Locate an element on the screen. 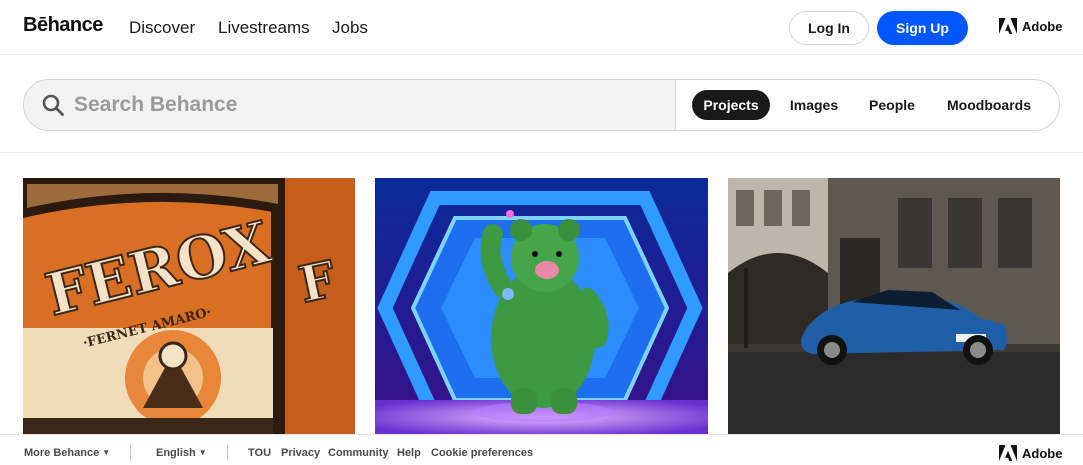 Image resolution: width=1083 pixels, height=465 pixels. more-behance-dropdown: More Behance ▼ is located at coordinates (67, 453).